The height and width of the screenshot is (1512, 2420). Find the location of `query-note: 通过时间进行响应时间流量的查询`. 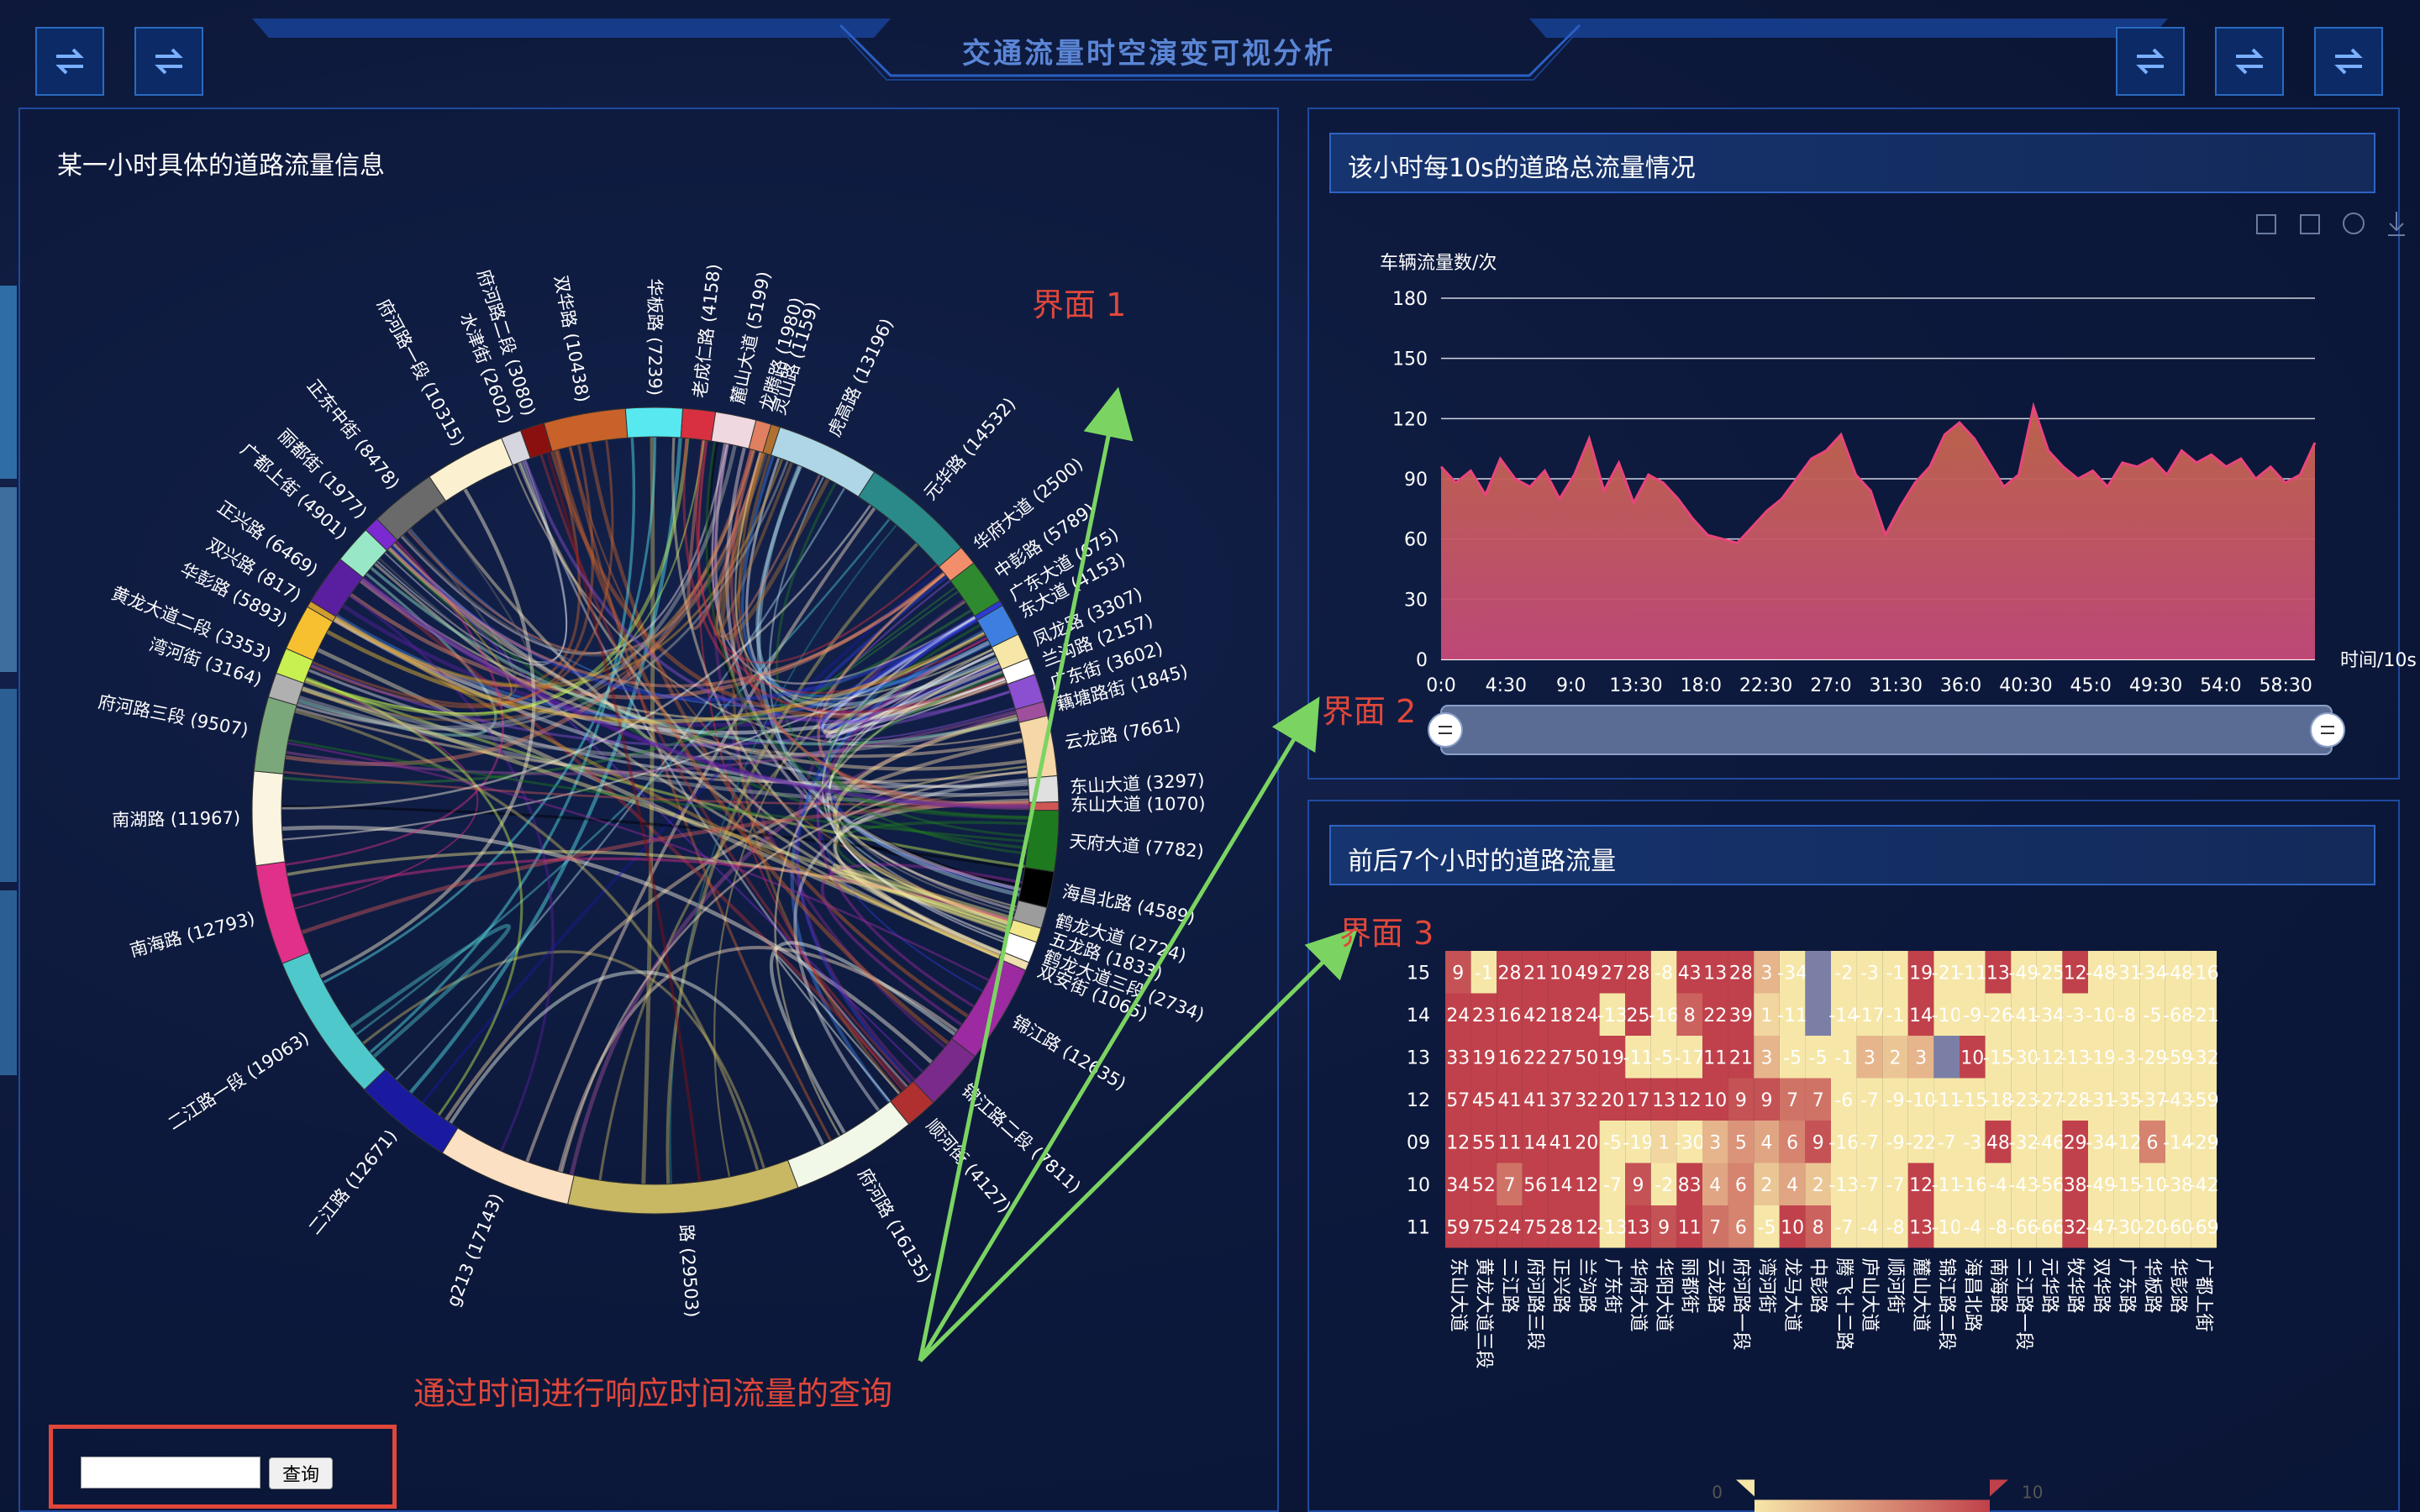

query-note: 通过时间进行响应时间流量的查询 is located at coordinates (653, 1393).